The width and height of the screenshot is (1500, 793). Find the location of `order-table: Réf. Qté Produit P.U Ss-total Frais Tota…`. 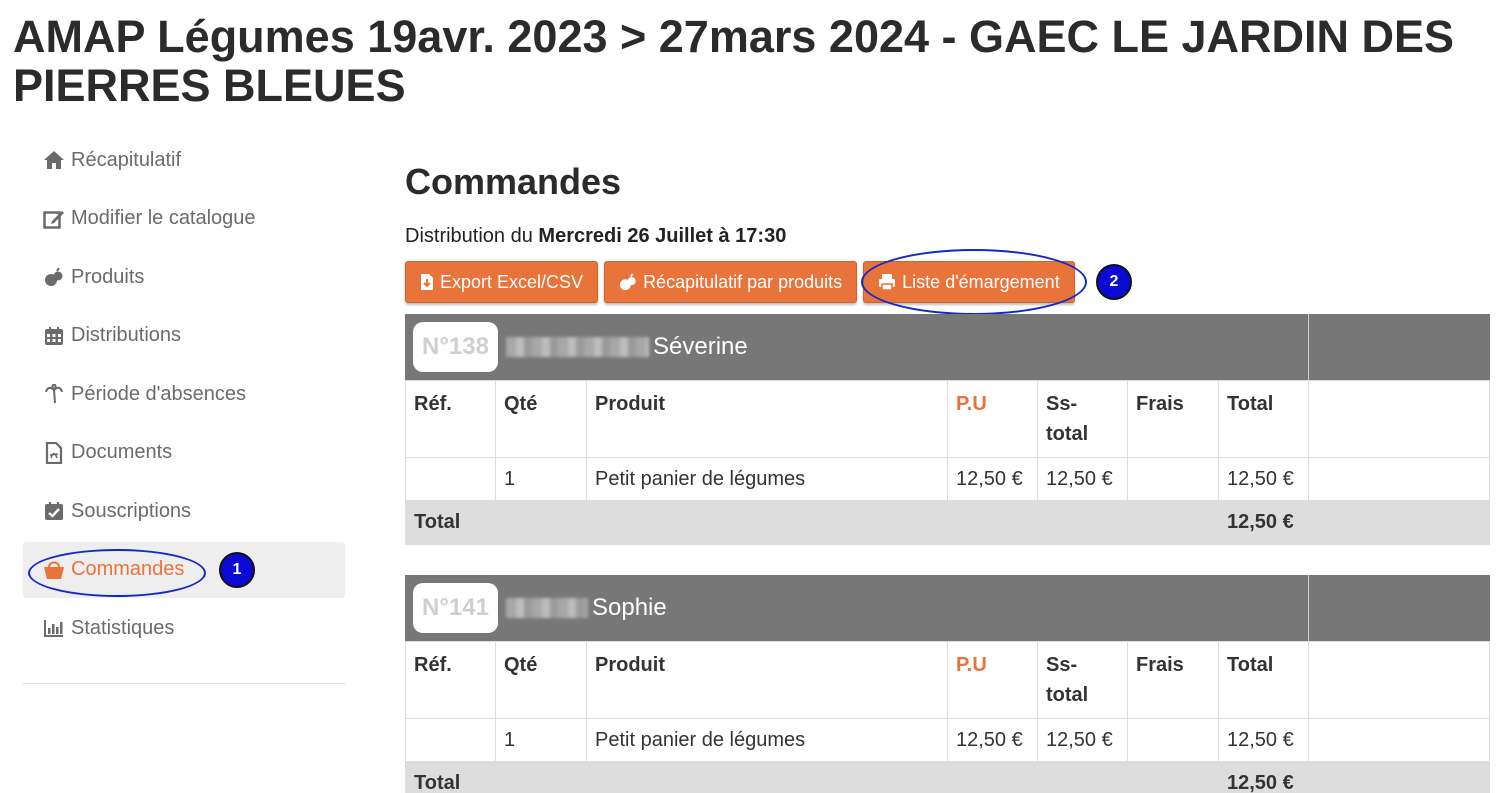

order-table: Réf. Qté Produit P.U Ss-total Frais Tota… is located at coordinates (947, 717).